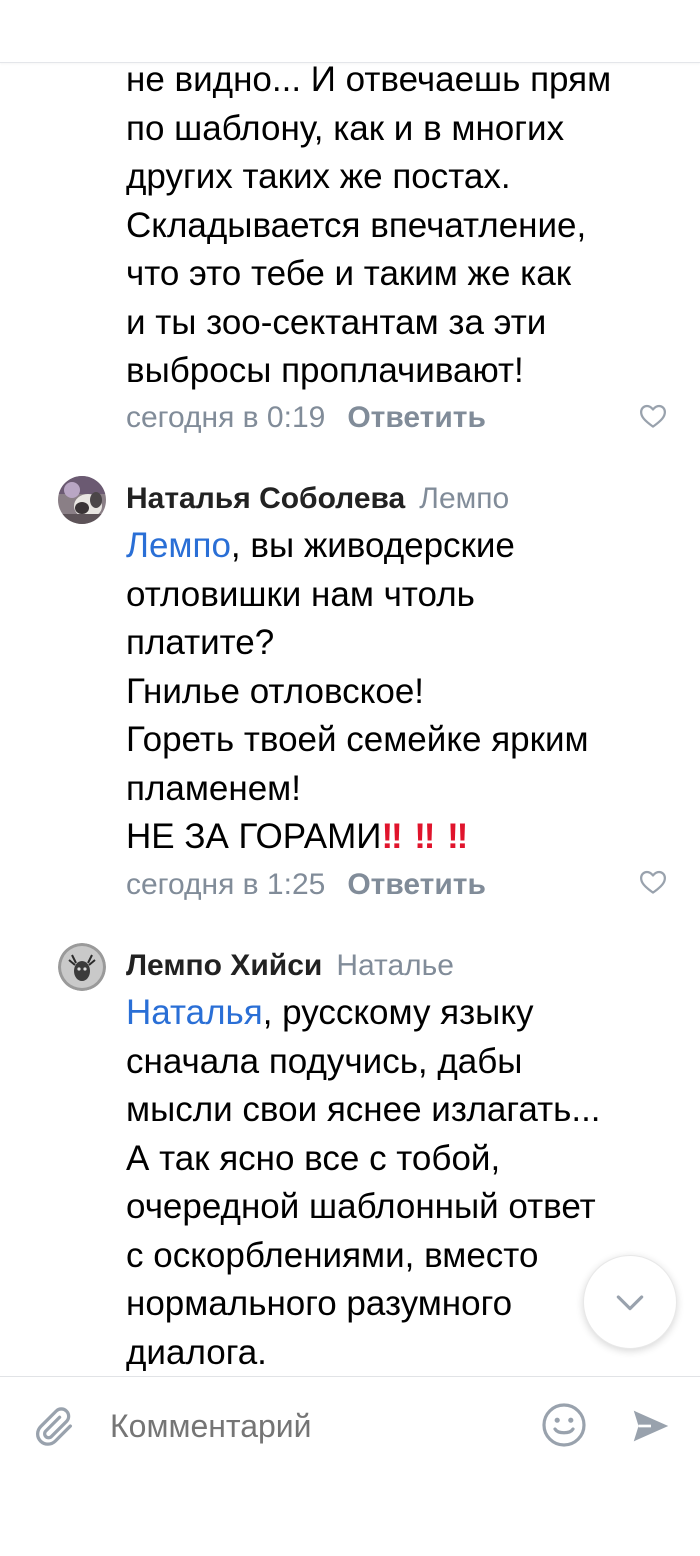 The height and width of the screenshot is (1556, 700). I want to click on comment-text-line: Гнилье отловское!, so click(275, 691).